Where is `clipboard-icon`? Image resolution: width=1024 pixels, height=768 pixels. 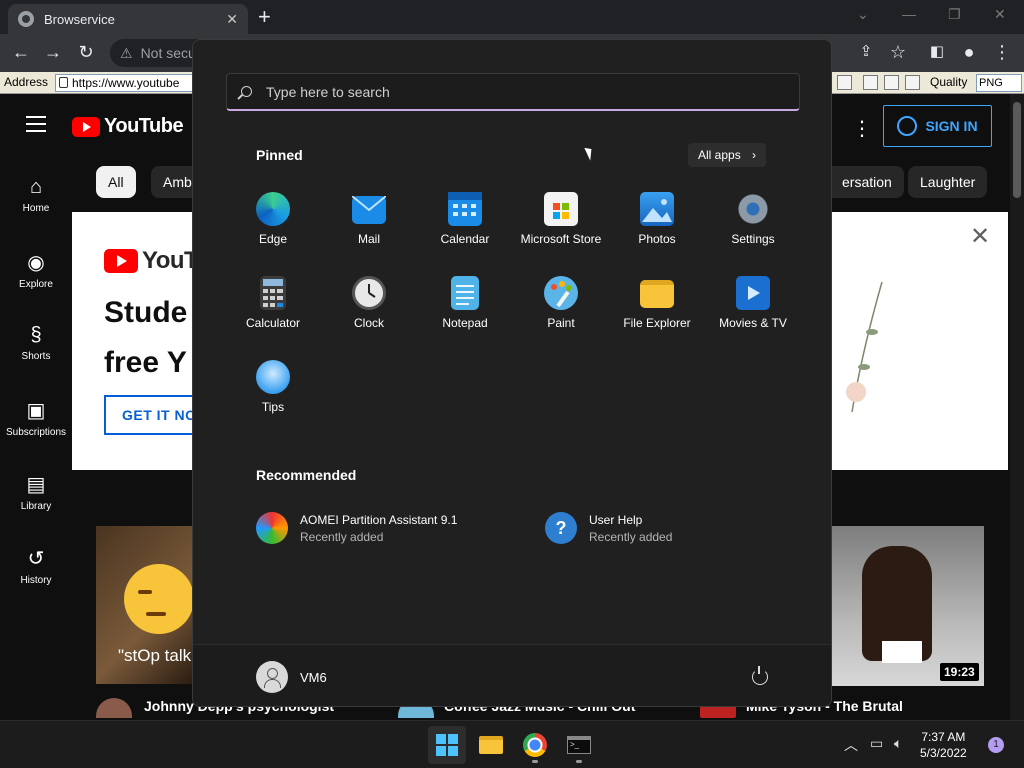 clipboard-icon is located at coordinates (912, 82).